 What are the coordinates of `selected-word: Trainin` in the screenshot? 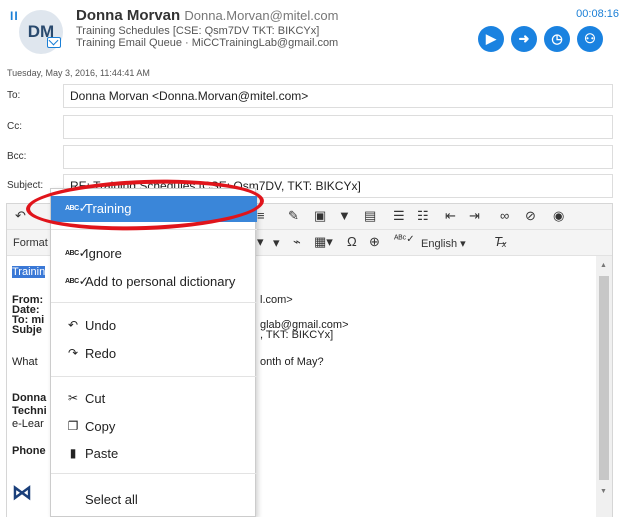 It's located at (29, 272).